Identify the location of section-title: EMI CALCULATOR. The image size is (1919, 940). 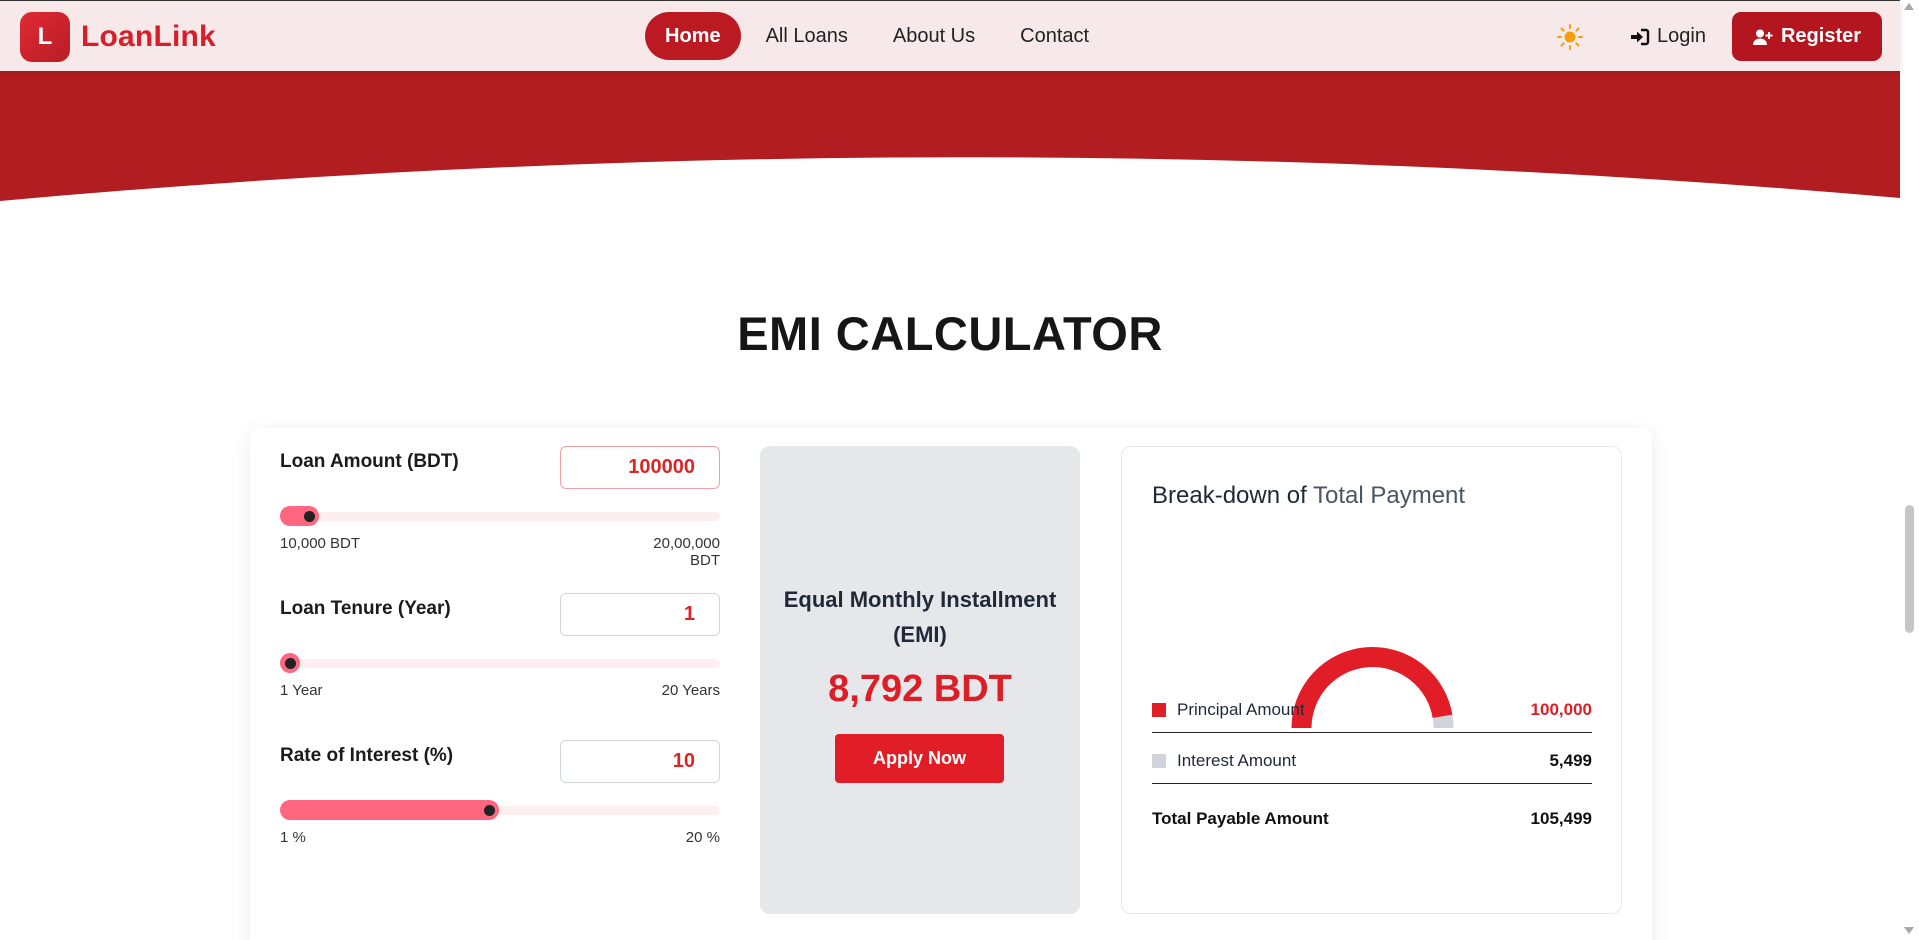
(950, 333).